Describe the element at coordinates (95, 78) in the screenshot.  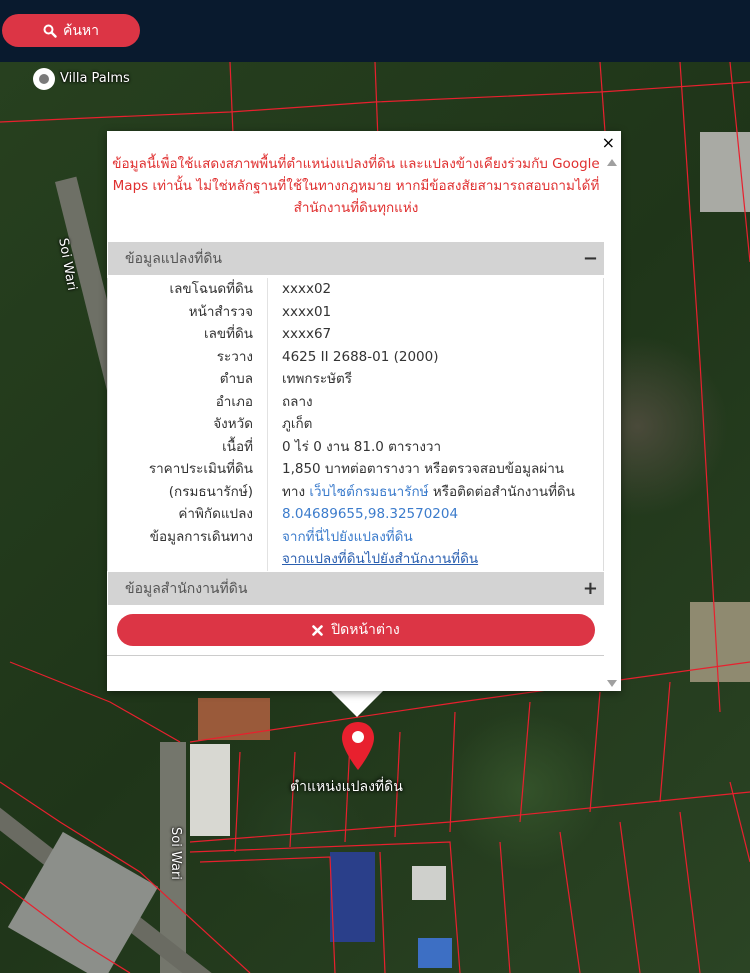
I see `place-label: Villa Palms` at that location.